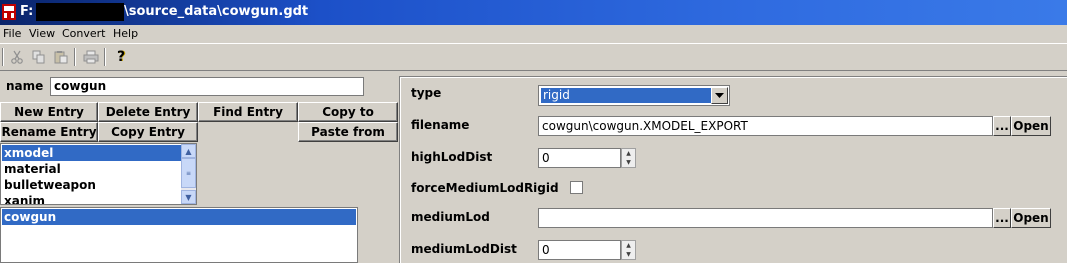  What do you see at coordinates (92, 169) in the screenshot?
I see `list-item: material` at bounding box center [92, 169].